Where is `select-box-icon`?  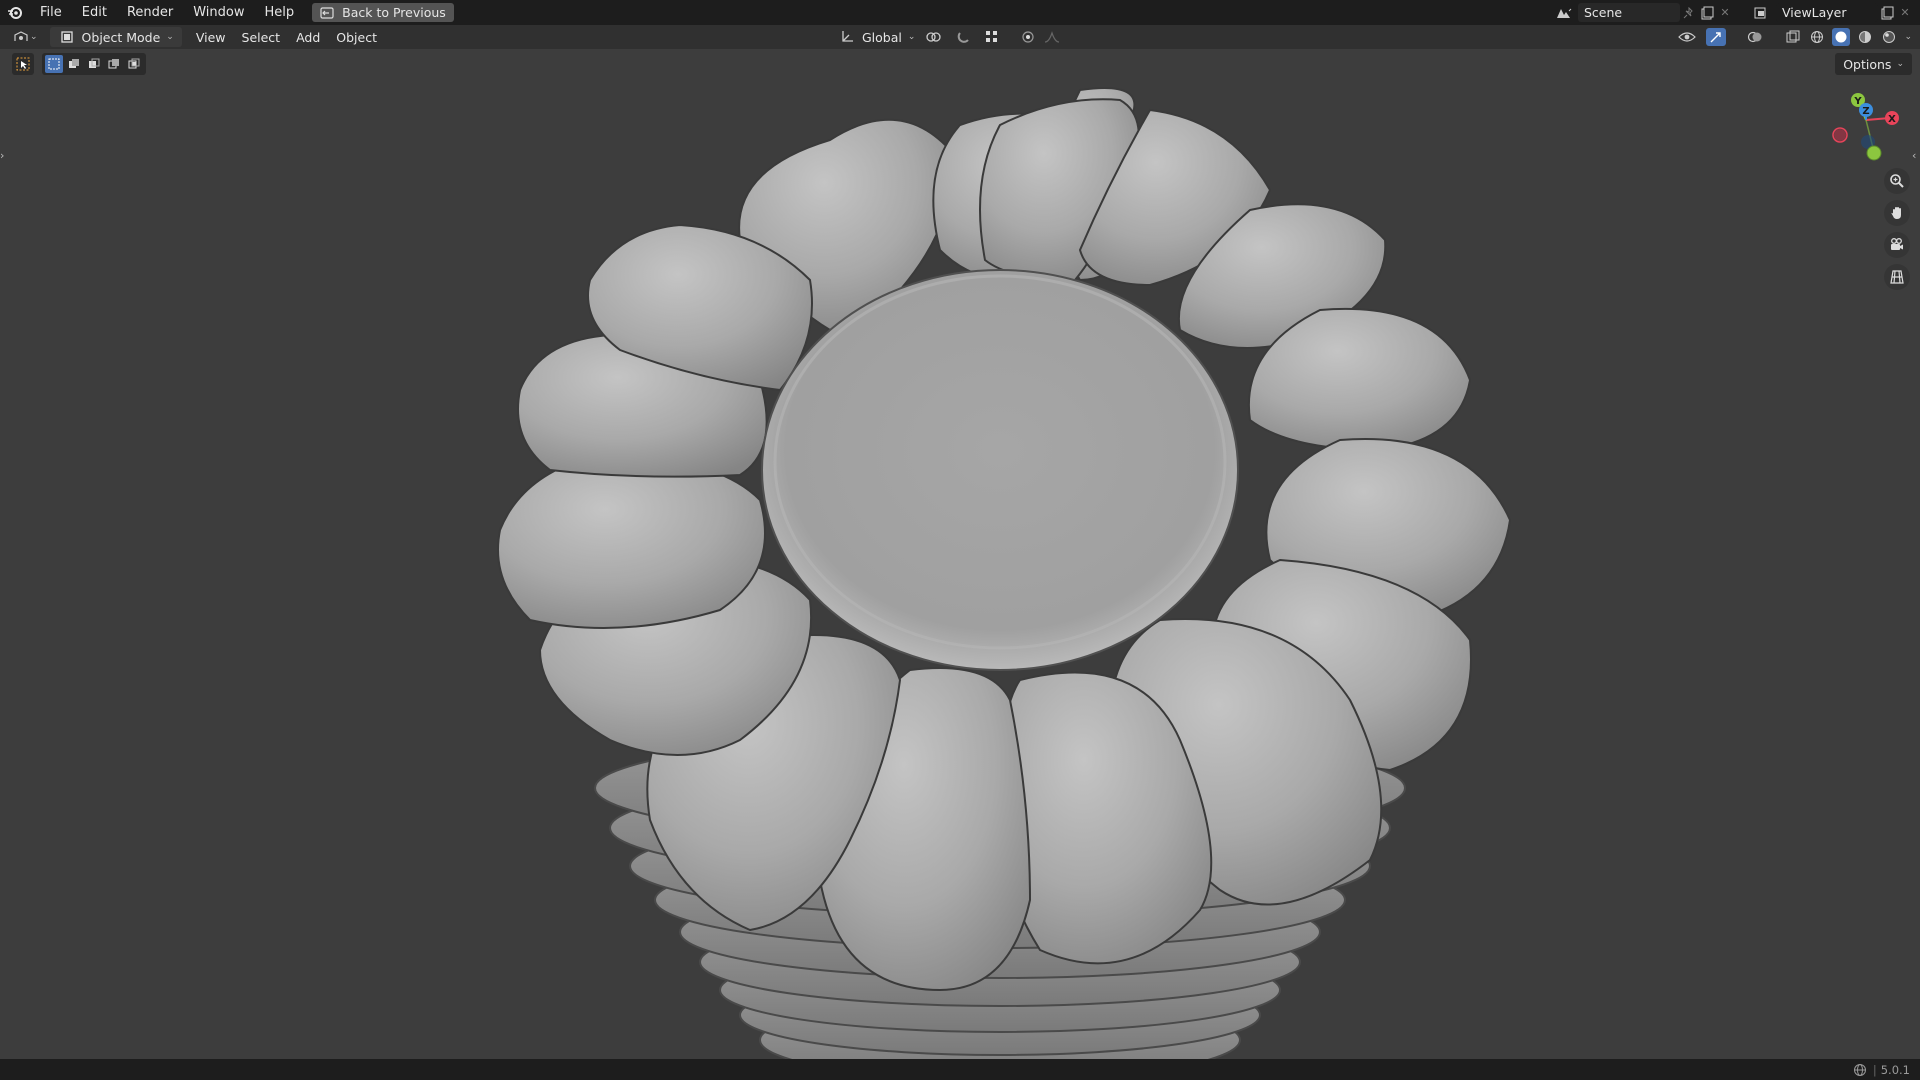
select-box-icon is located at coordinates (54, 64).